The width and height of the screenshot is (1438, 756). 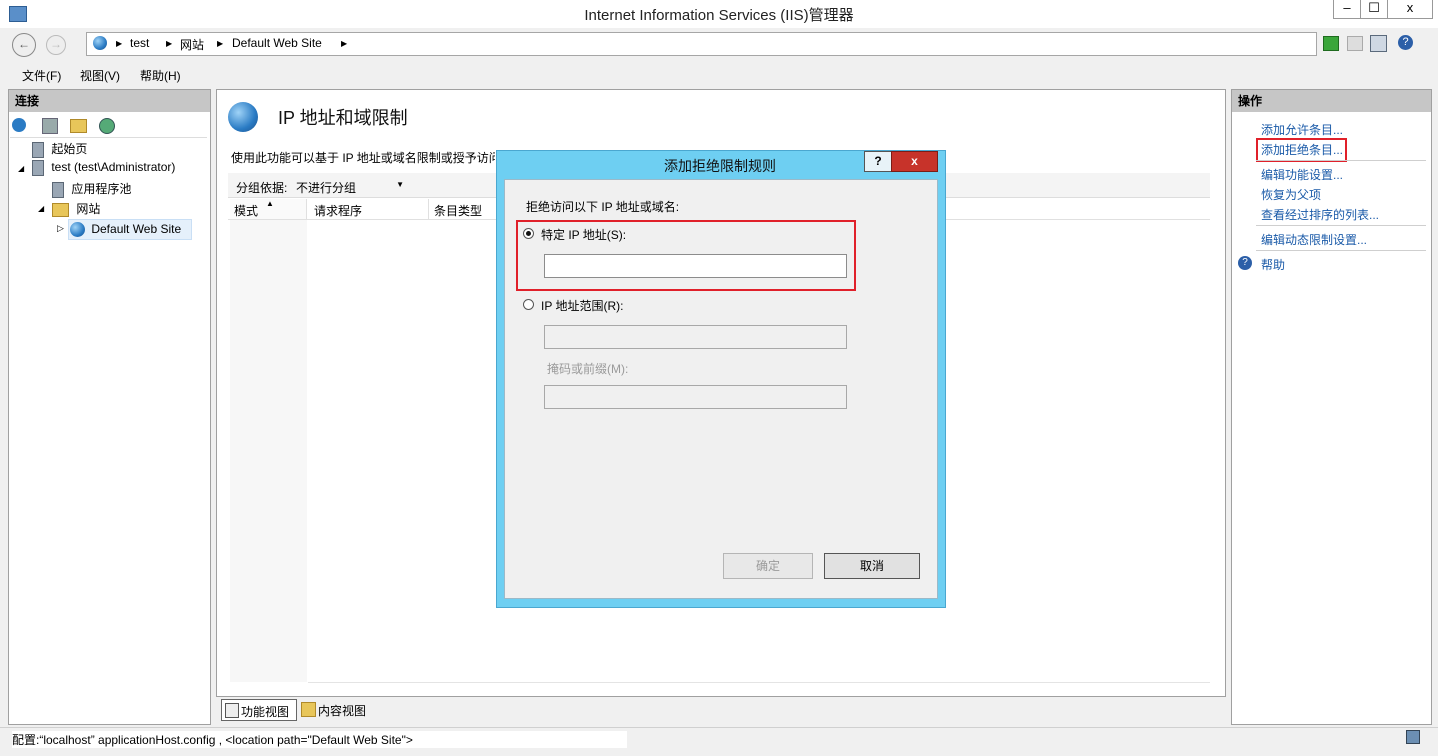 What do you see at coordinates (268, 451) in the screenshot?
I see `list-body-sorted-column` at bounding box center [268, 451].